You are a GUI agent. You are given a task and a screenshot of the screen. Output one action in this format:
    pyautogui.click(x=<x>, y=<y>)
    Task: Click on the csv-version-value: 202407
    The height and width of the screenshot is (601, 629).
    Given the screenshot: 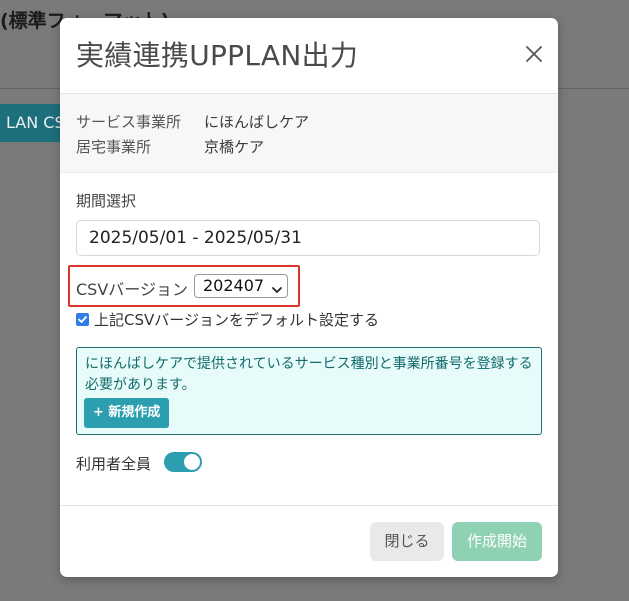 What is the action you would take?
    pyautogui.click(x=234, y=285)
    